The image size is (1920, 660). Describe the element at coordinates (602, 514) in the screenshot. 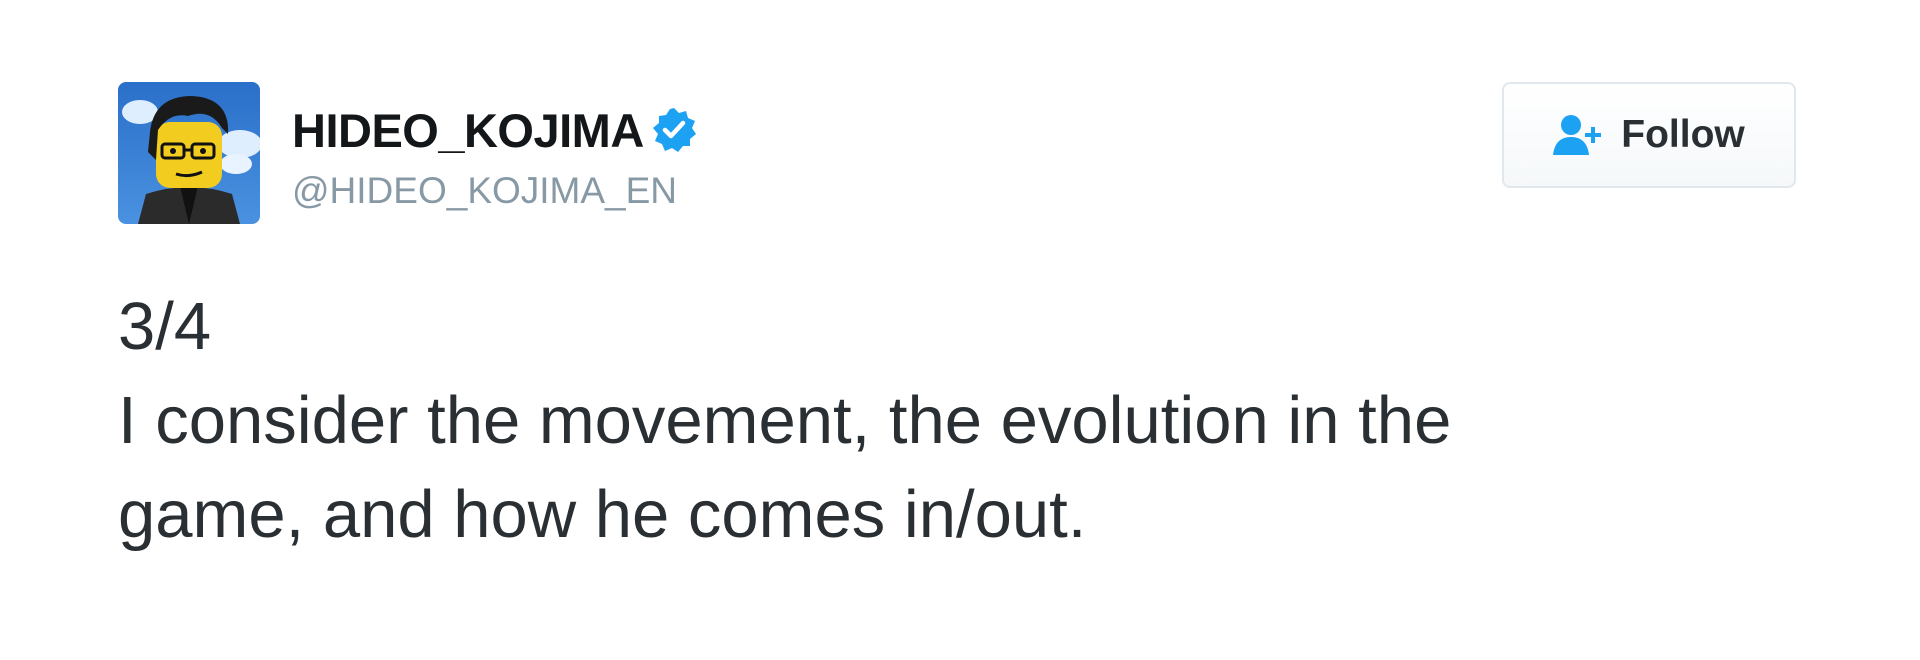

I see `tweet-text-line: game, and how he comes in/out.` at that location.